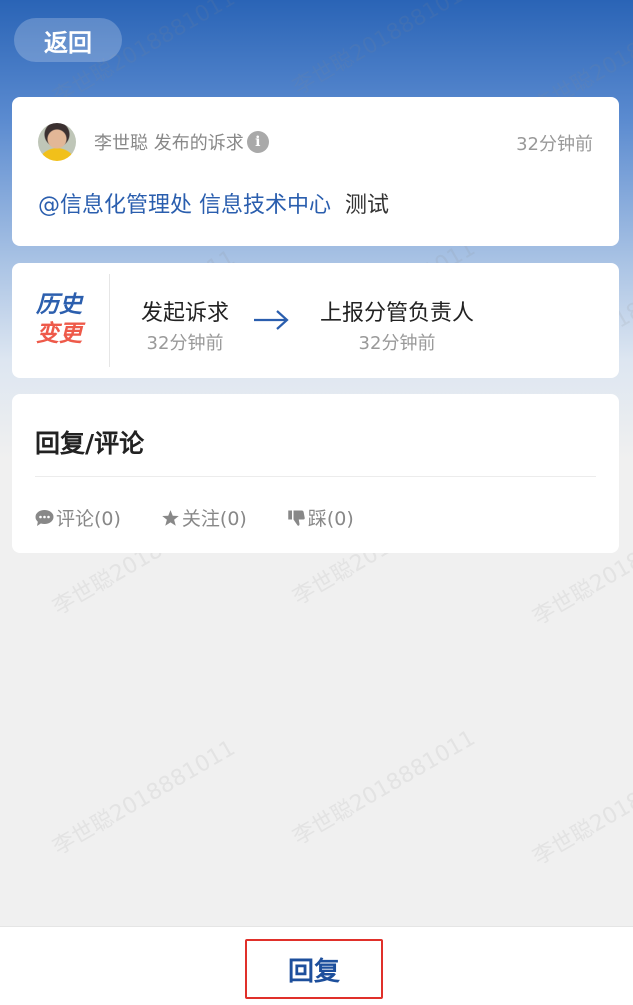  I want to click on post-author-label: 李世聪 发布的诉求, so click(169, 143).